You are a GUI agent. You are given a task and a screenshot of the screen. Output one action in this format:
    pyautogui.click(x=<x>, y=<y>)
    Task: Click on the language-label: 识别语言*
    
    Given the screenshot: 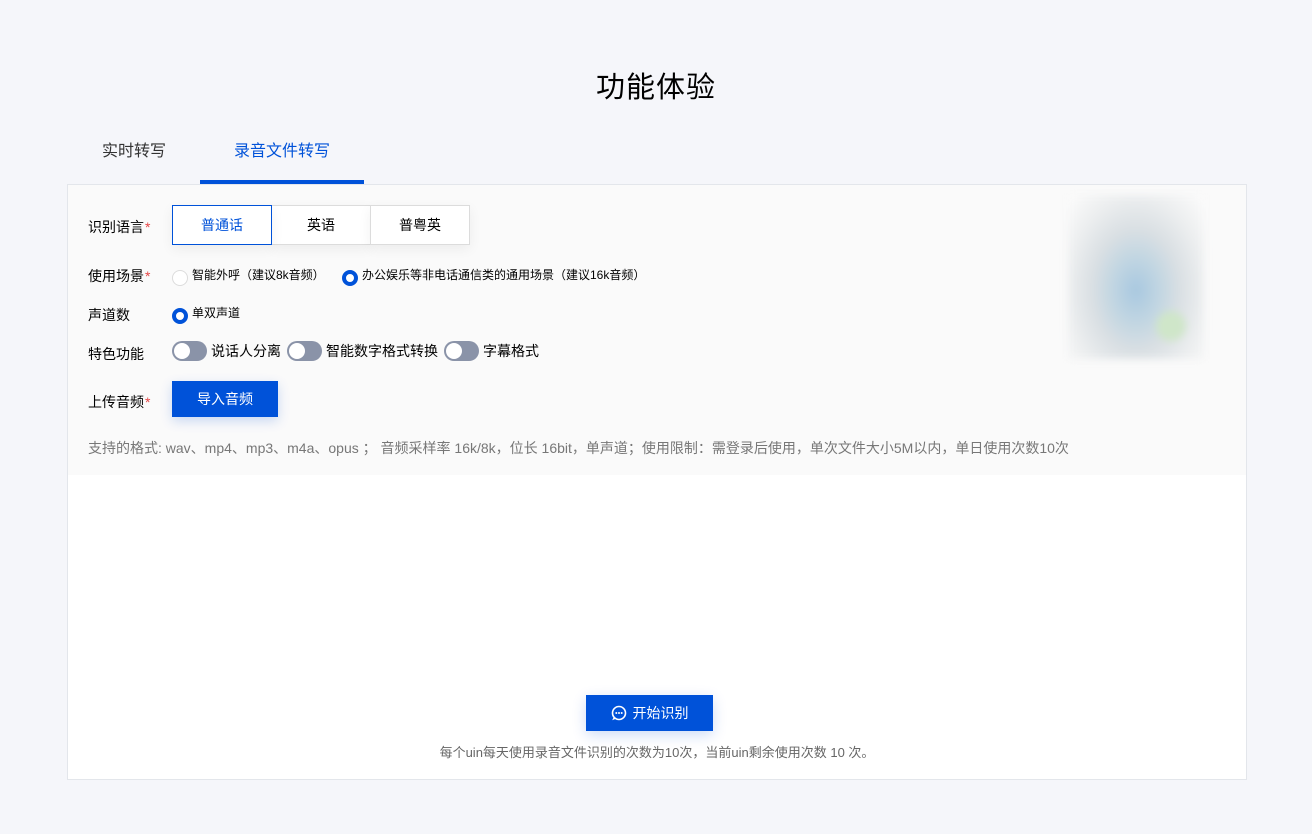 What is the action you would take?
    pyautogui.click(x=119, y=227)
    